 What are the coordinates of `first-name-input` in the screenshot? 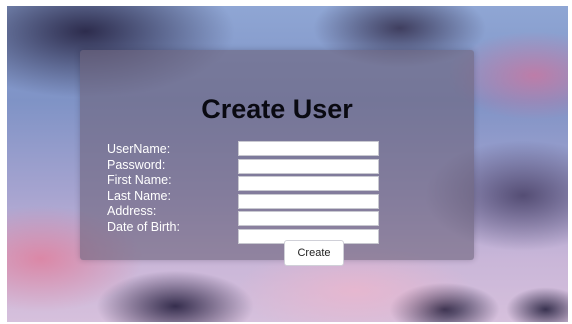 It's located at (308, 183).